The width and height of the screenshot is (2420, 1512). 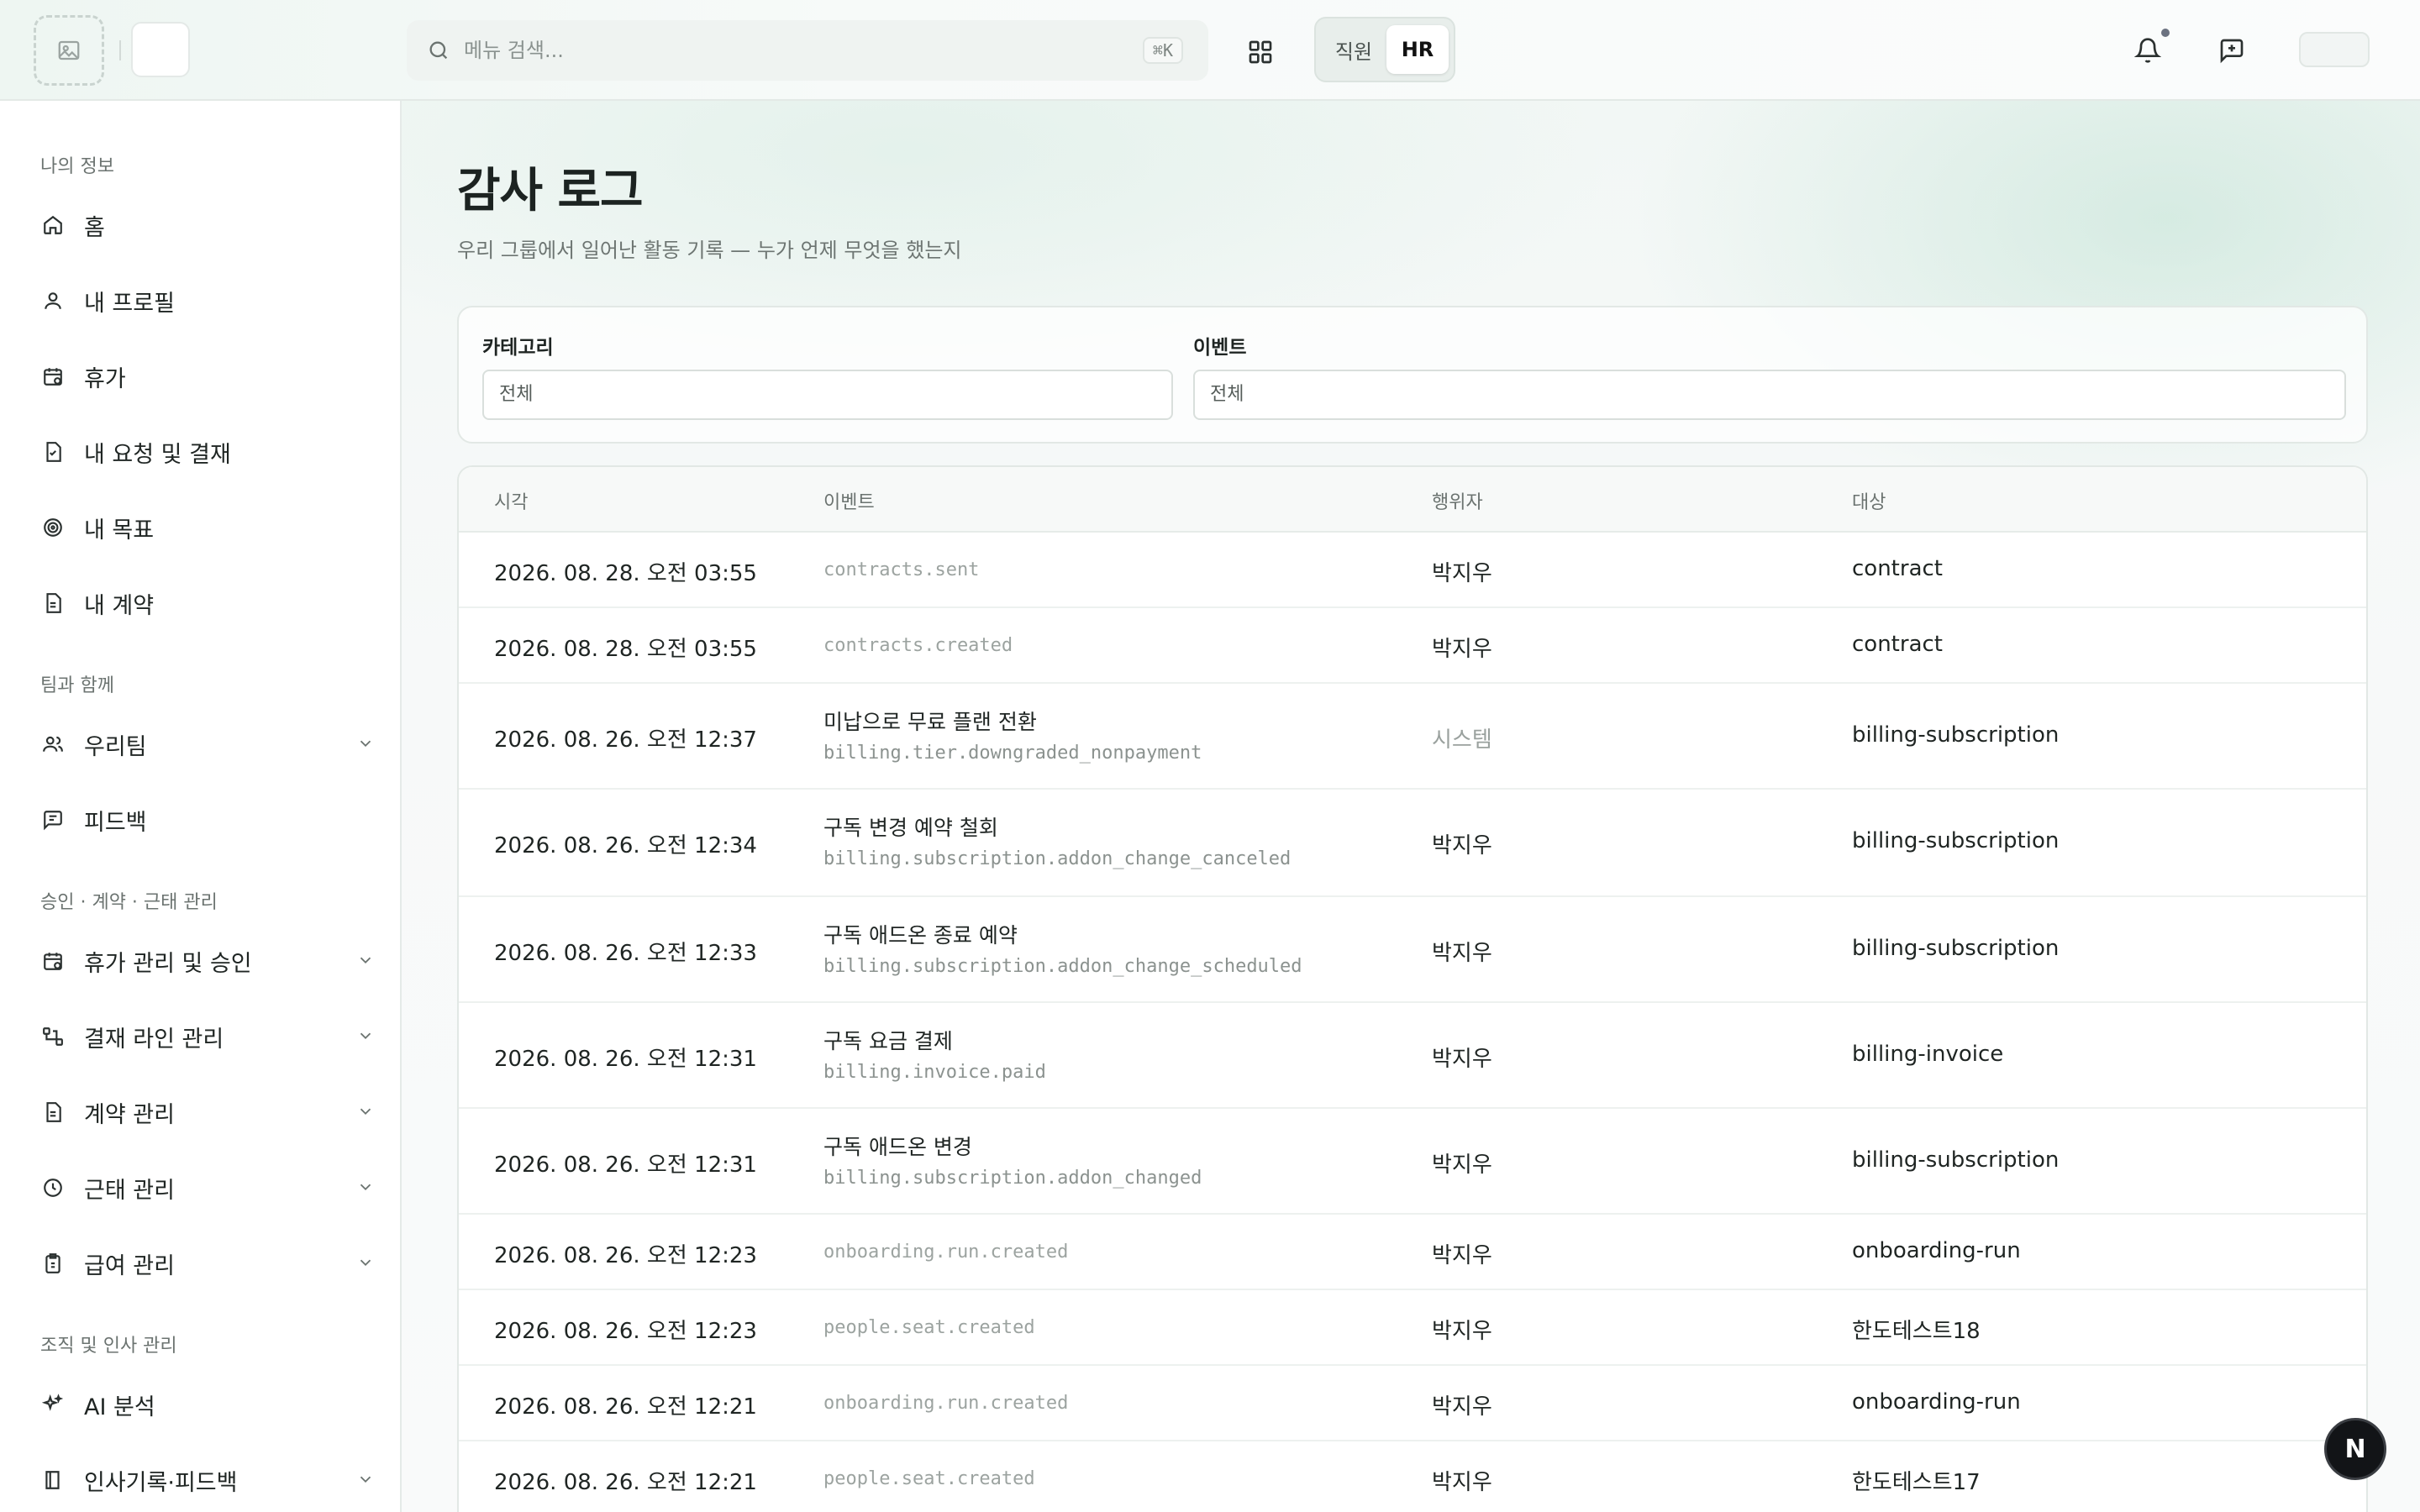 I want to click on menu-search: ⌘K, so click(x=808, y=50).